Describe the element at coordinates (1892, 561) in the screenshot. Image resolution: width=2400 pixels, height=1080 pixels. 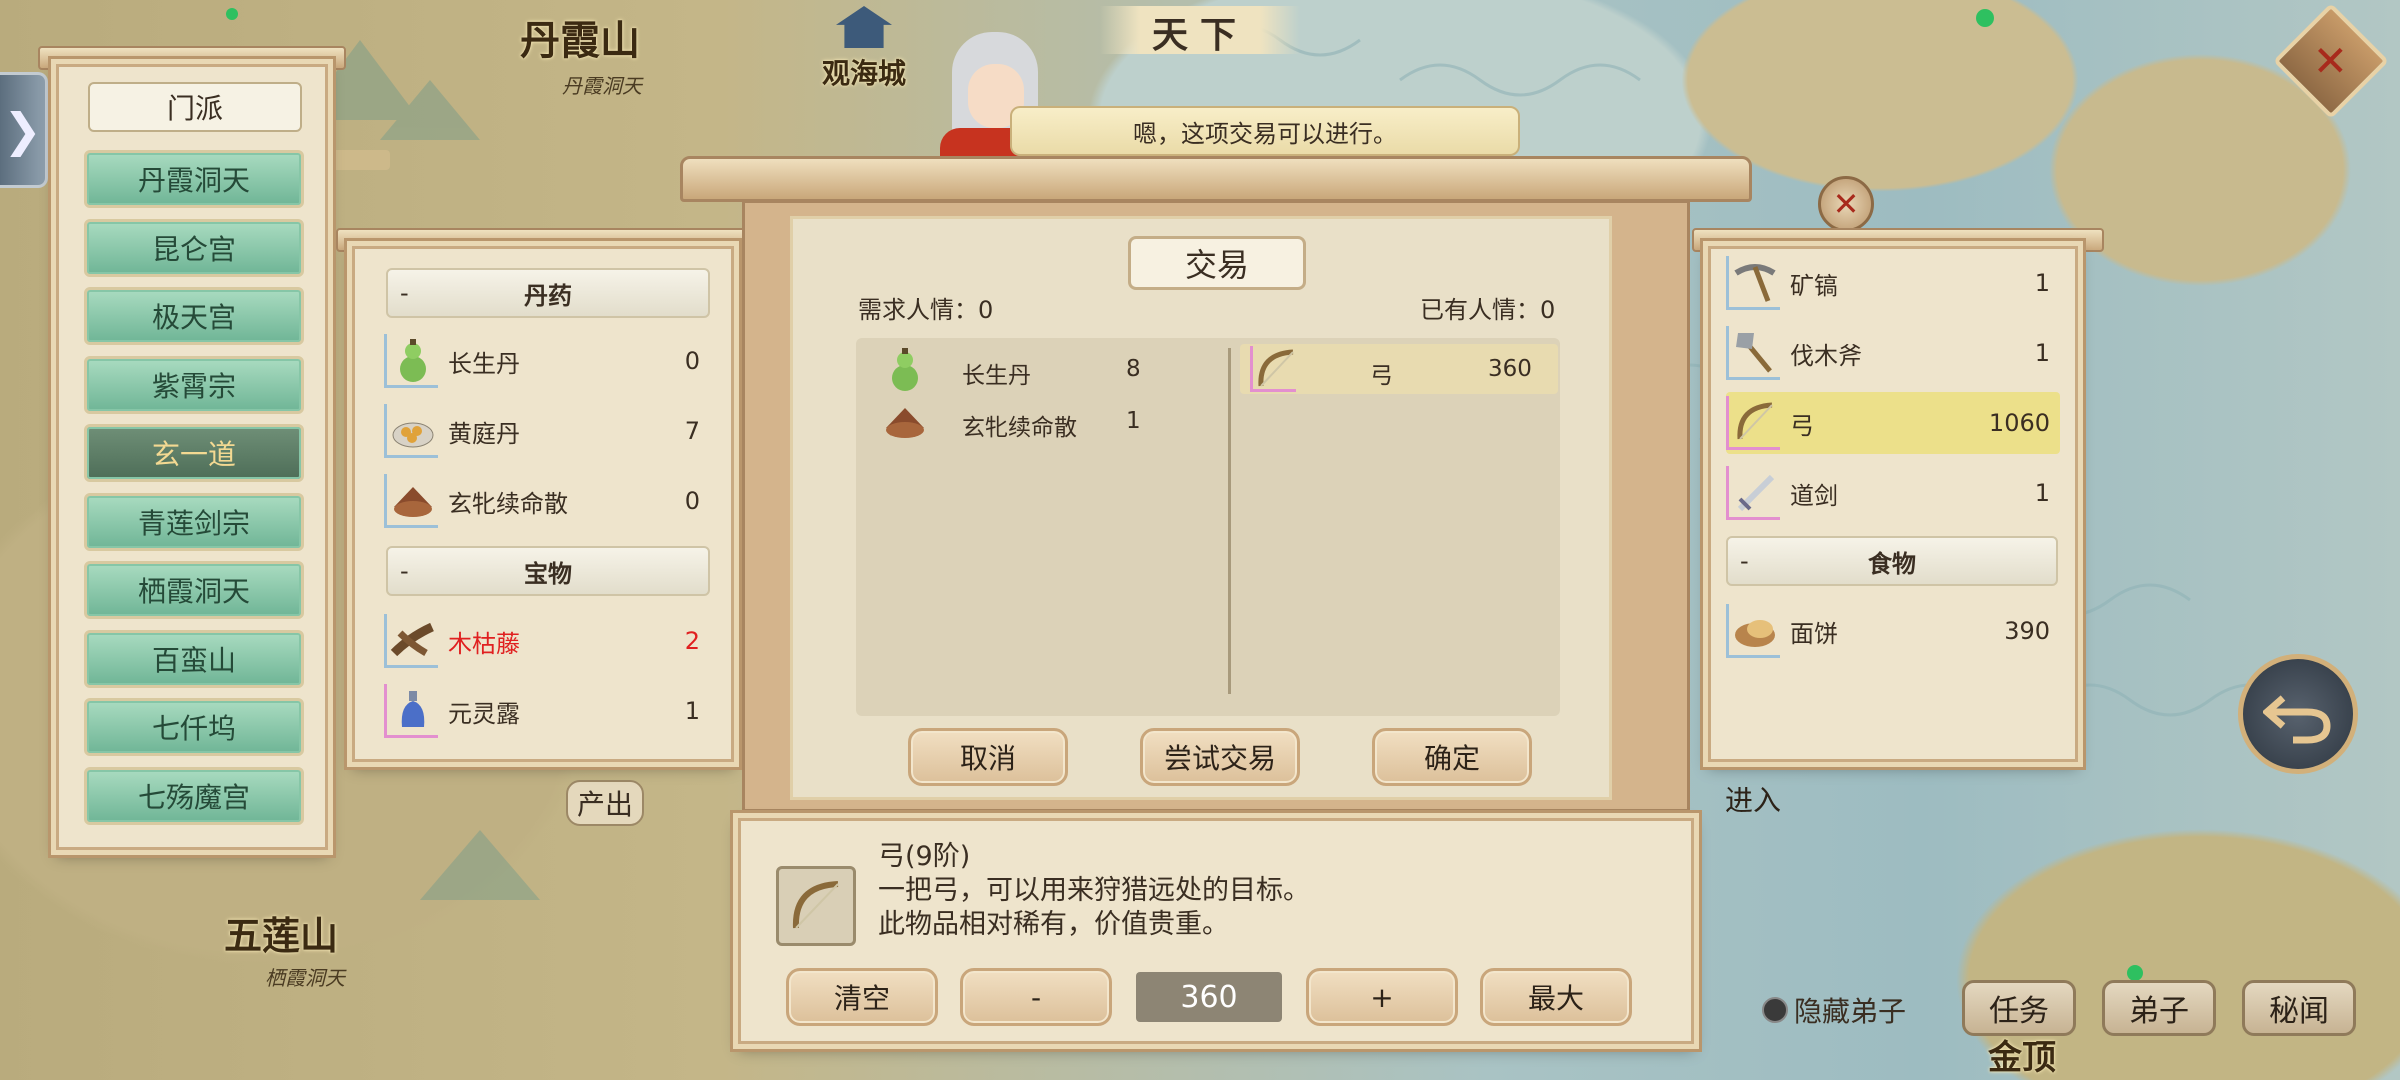
I see `group-header-food: - 食物` at that location.